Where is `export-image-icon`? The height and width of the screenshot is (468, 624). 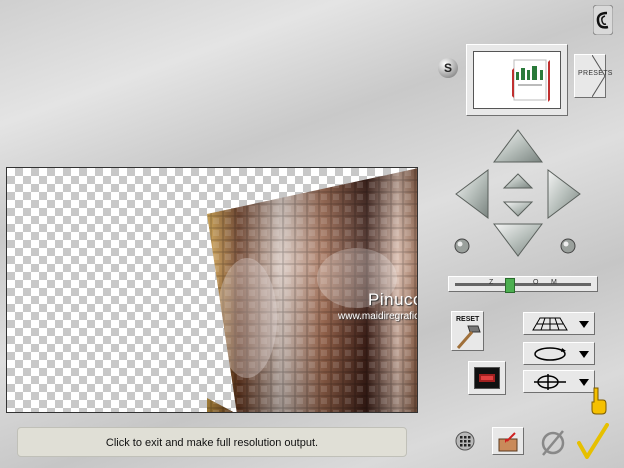 export-image-icon is located at coordinates (508, 442).